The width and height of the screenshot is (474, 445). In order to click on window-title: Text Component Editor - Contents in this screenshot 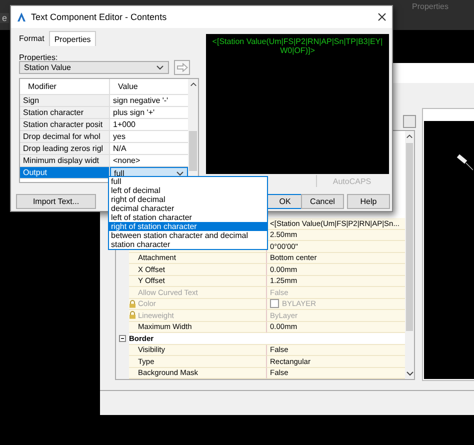, I will do `click(99, 17)`.